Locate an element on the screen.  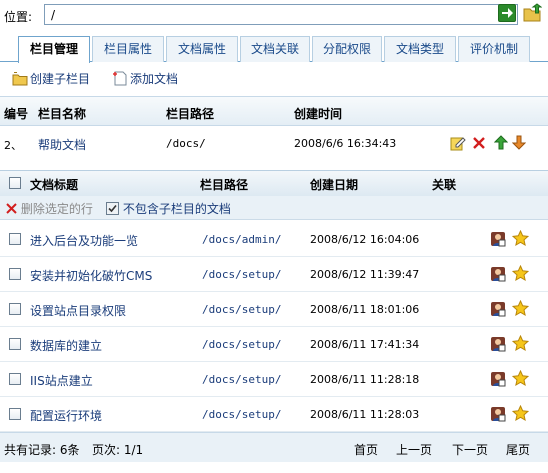
category-name-link: 帮助文档 is located at coordinates (62, 144).